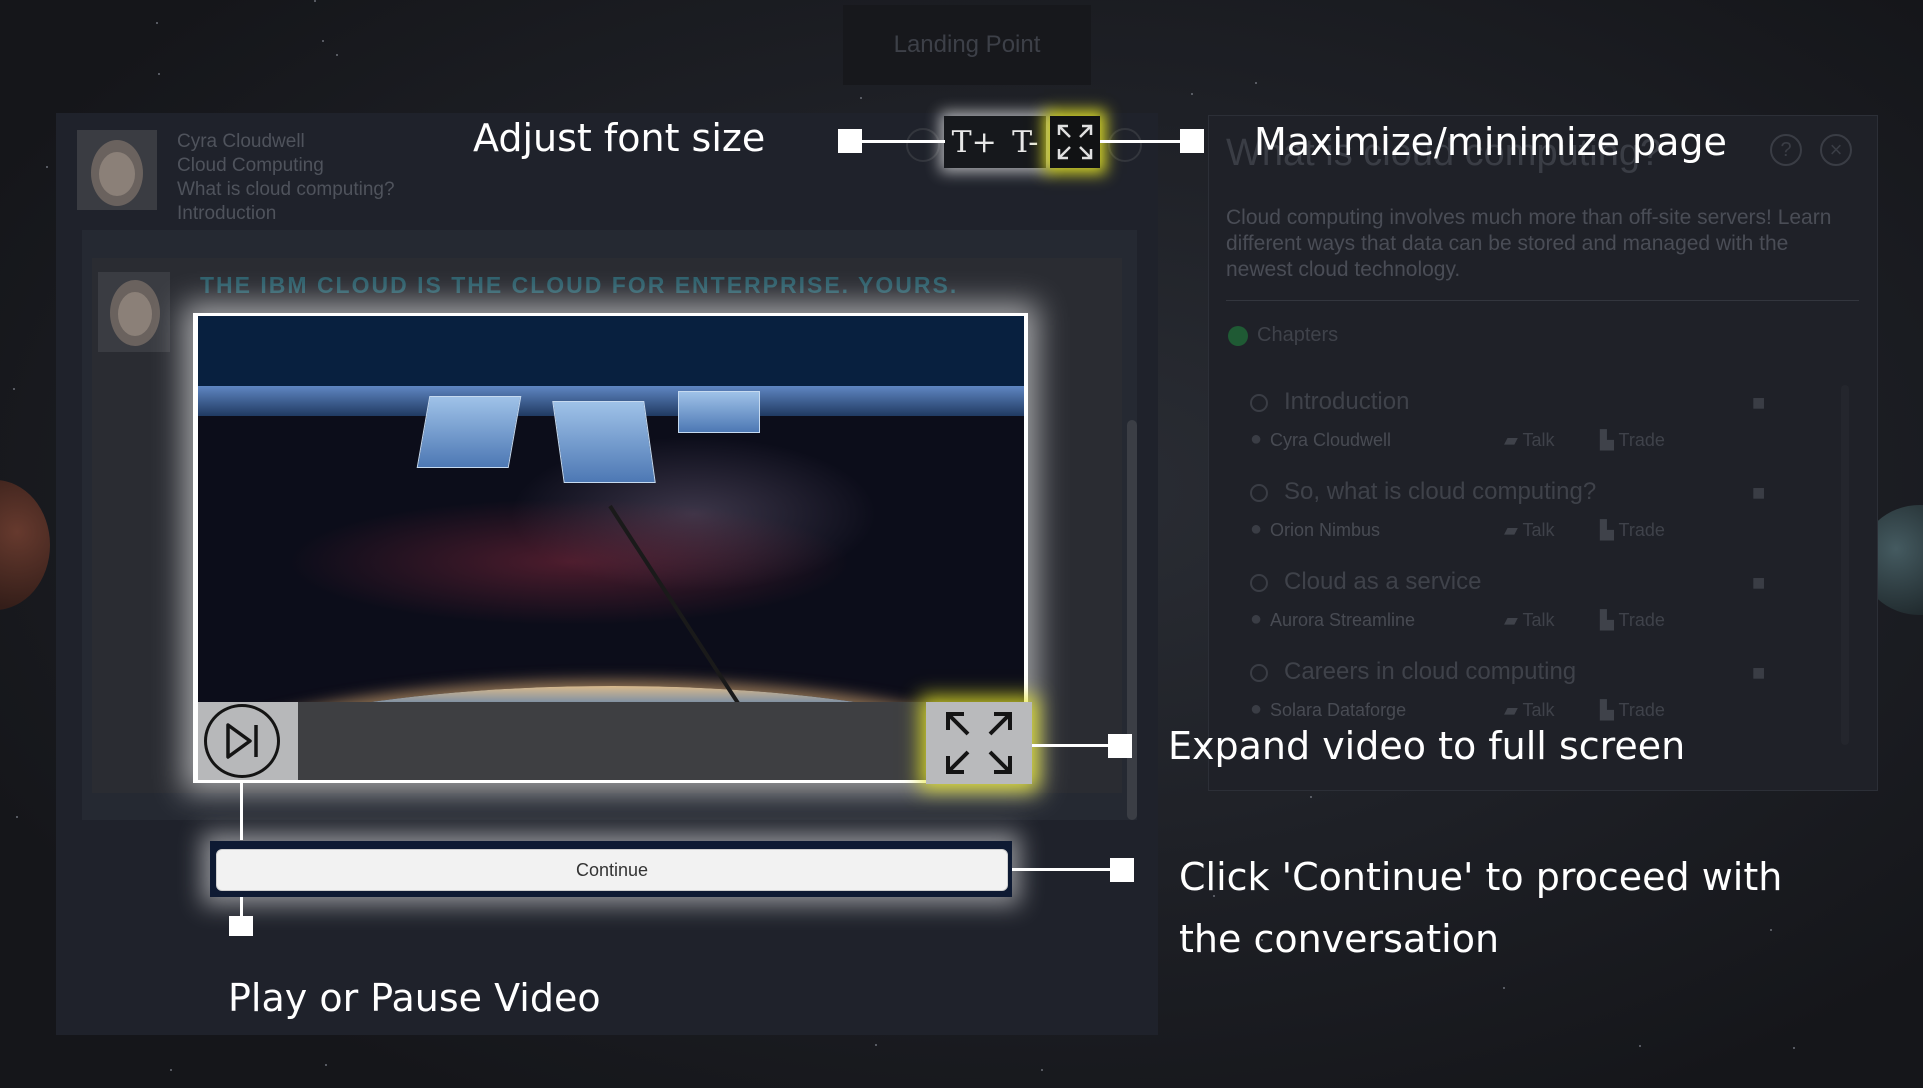 This screenshot has height=1088, width=1923. I want to click on fullscreen-button, so click(979, 743).